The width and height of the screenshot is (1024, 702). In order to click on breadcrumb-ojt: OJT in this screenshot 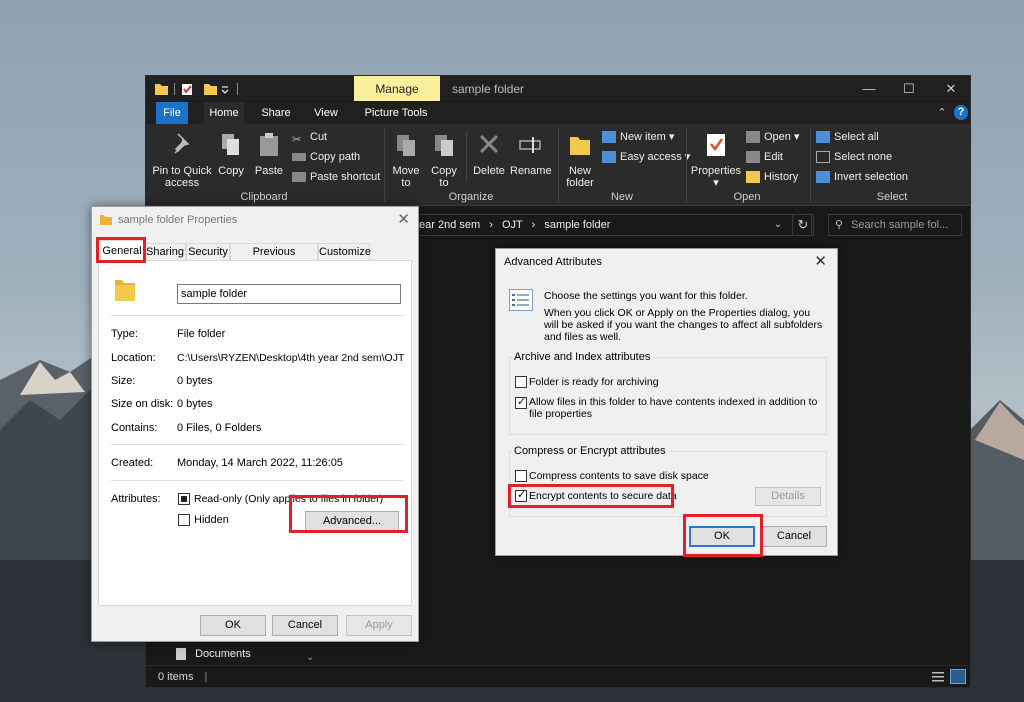, I will do `click(512, 225)`.